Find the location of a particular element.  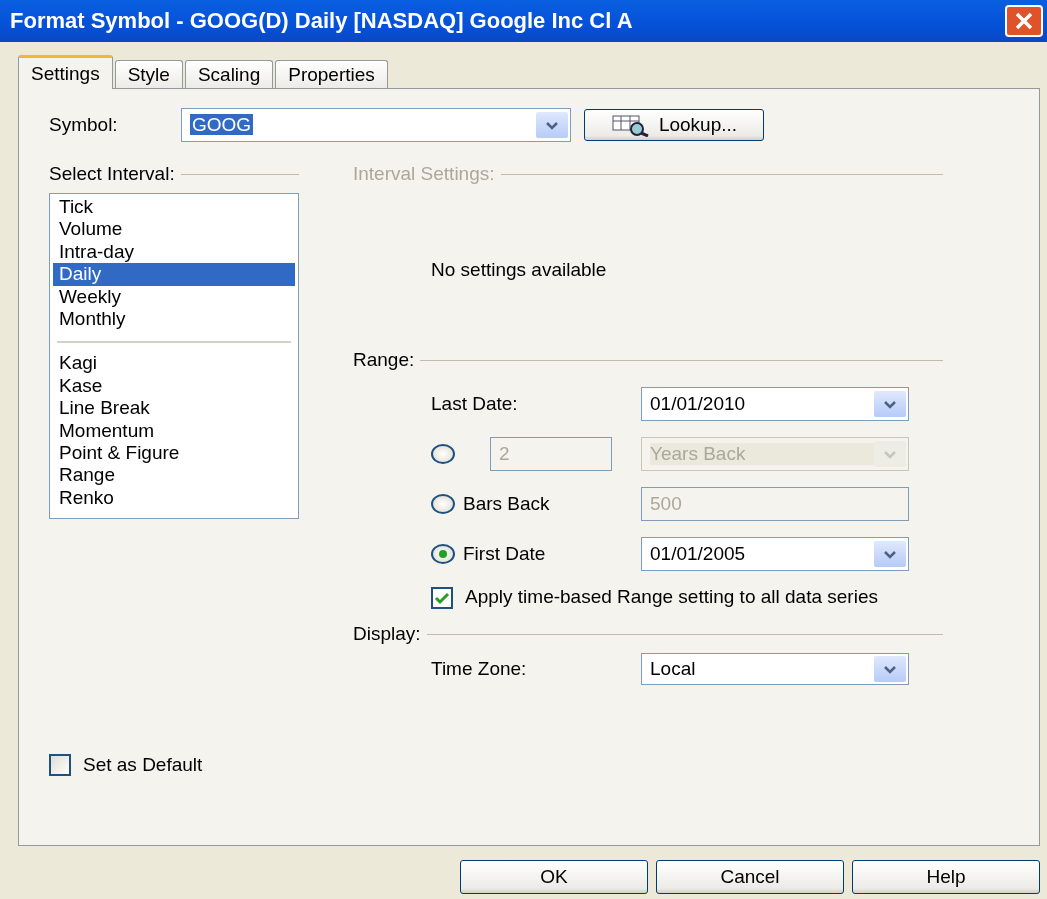

section-heading: Range: is located at coordinates (384, 360).